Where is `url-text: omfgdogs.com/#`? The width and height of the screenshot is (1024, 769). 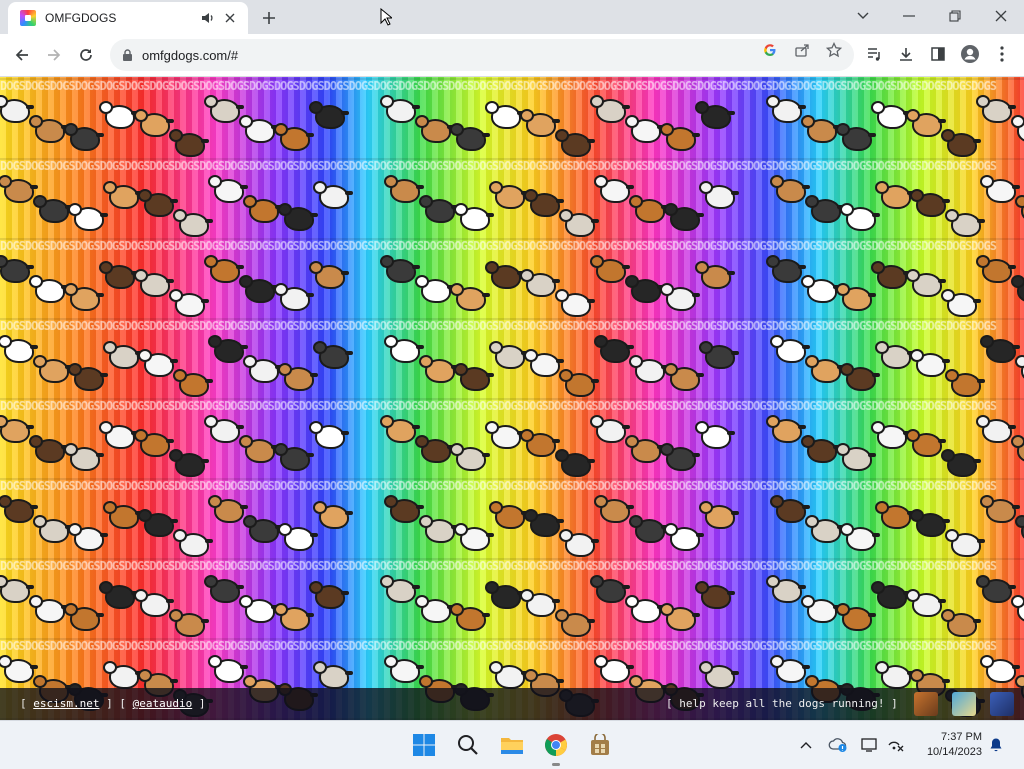
url-text: omfgdogs.com/# is located at coordinates (190, 55).